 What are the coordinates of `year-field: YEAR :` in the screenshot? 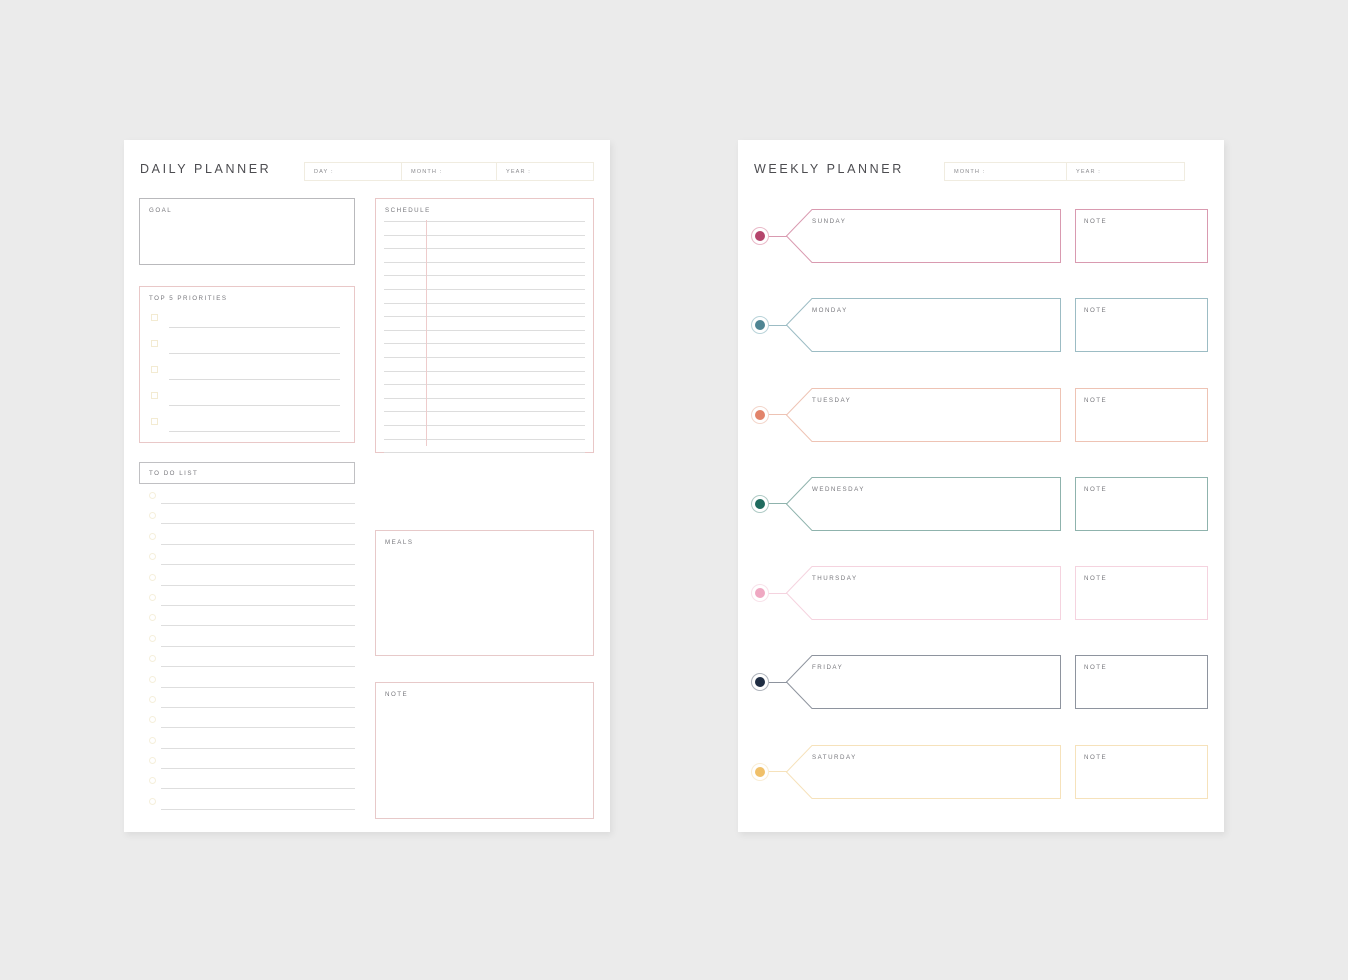 It's located at (545, 171).